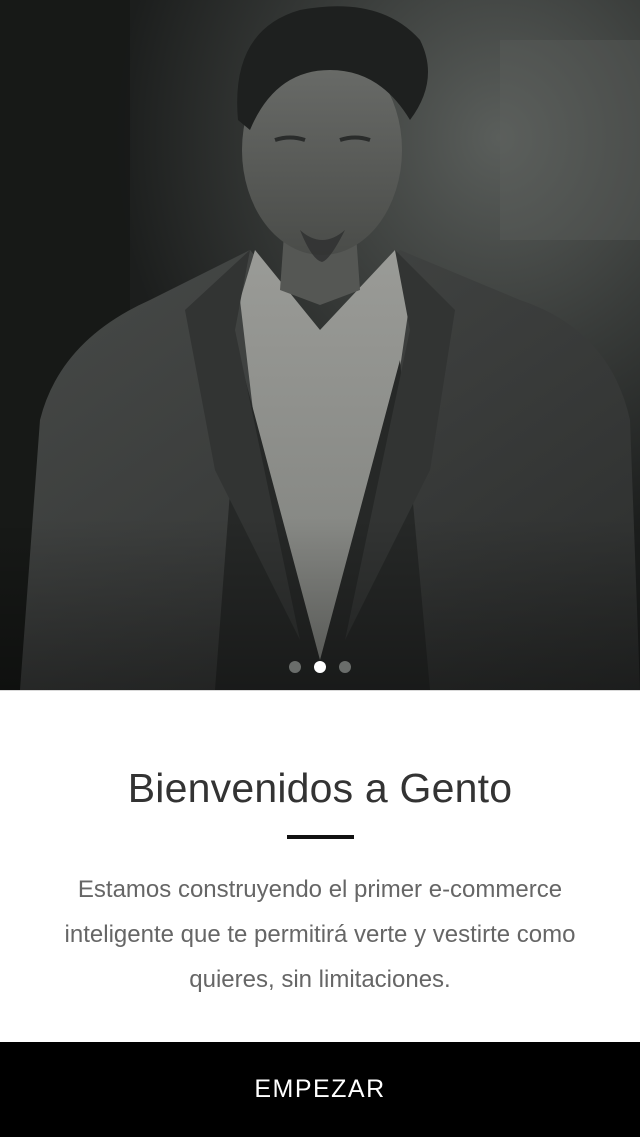 This screenshot has width=640, height=1137. Describe the element at coordinates (320, 788) in the screenshot. I see `welcome-title: Bienvenidos a Gento` at that location.